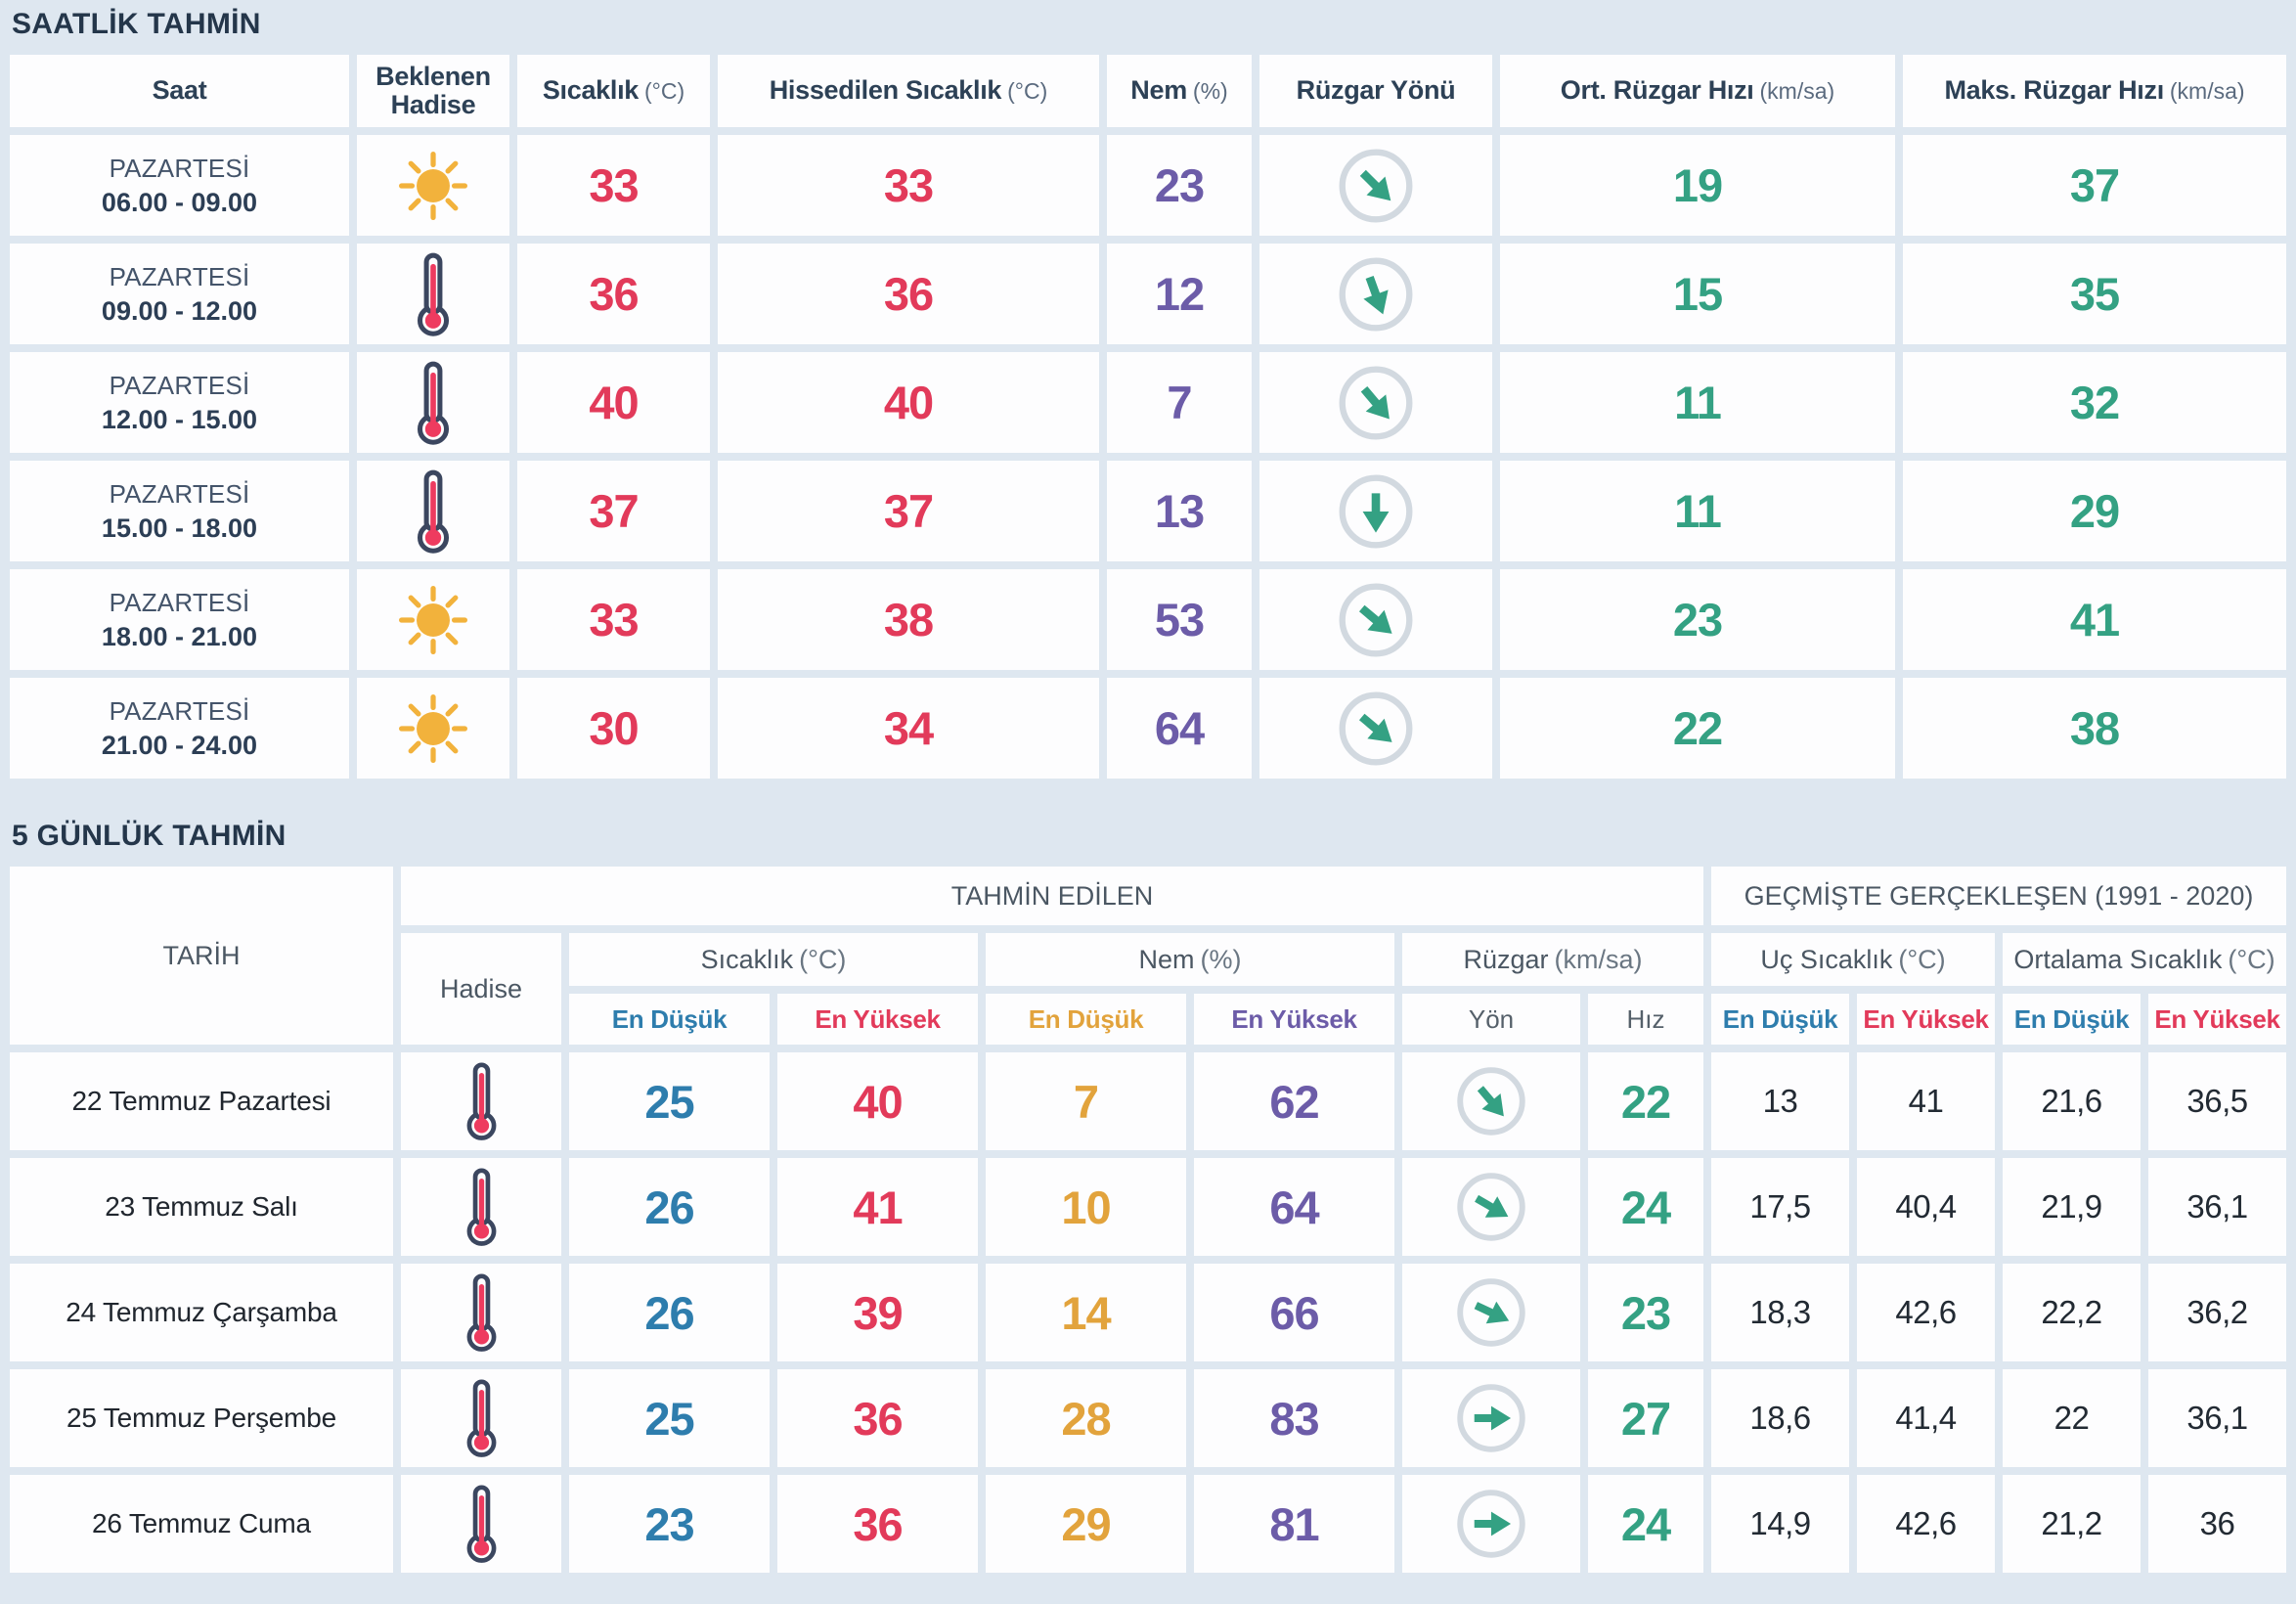  Describe the element at coordinates (1086, 1207) in the screenshot. I see `humidity-min-value: 10` at that location.